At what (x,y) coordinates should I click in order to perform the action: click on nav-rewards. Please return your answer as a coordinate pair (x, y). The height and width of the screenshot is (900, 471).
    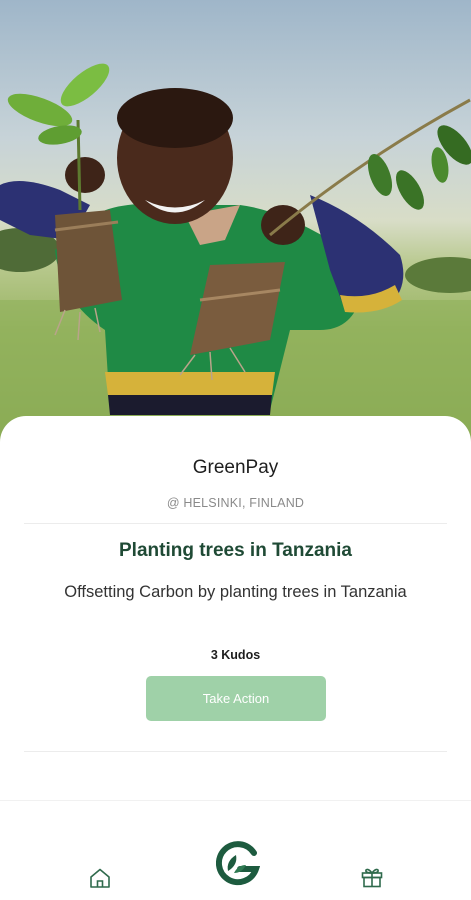
    Looking at the image, I should click on (372, 877).